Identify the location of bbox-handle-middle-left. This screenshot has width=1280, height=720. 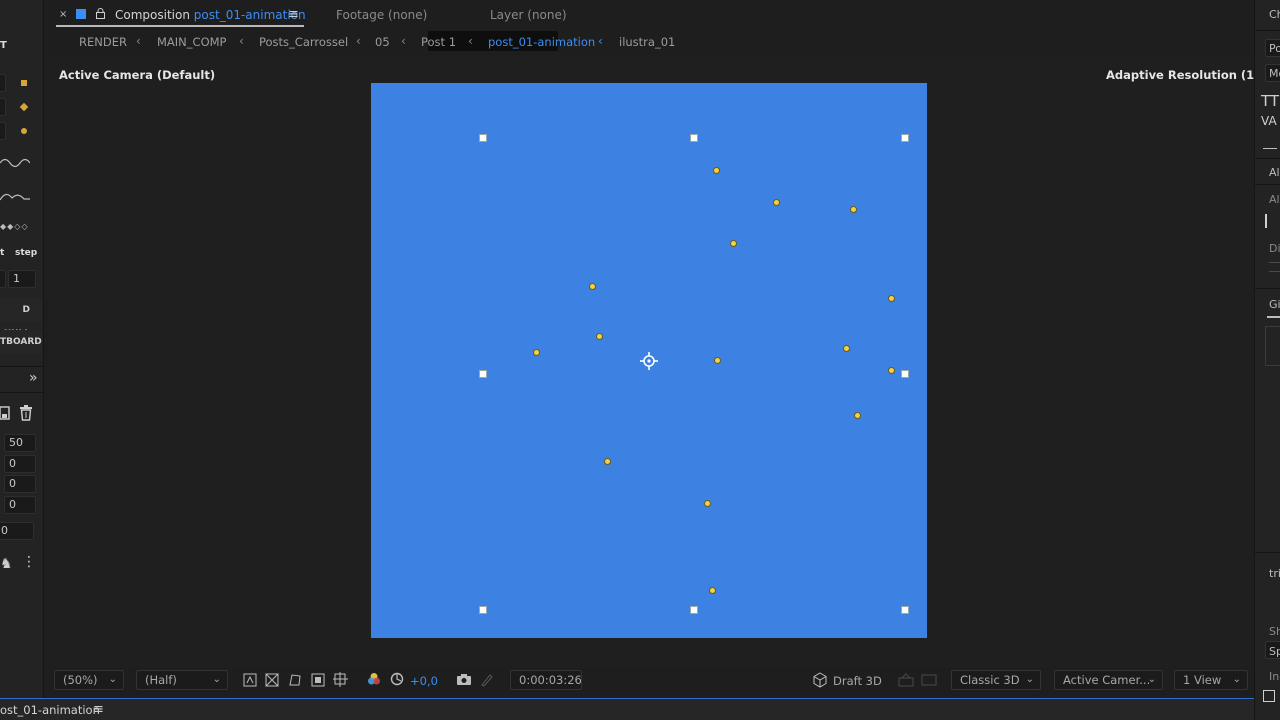
(483, 374).